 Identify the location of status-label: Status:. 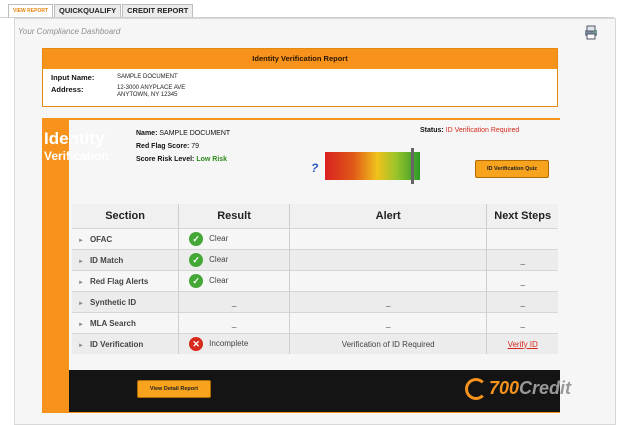
(432, 130).